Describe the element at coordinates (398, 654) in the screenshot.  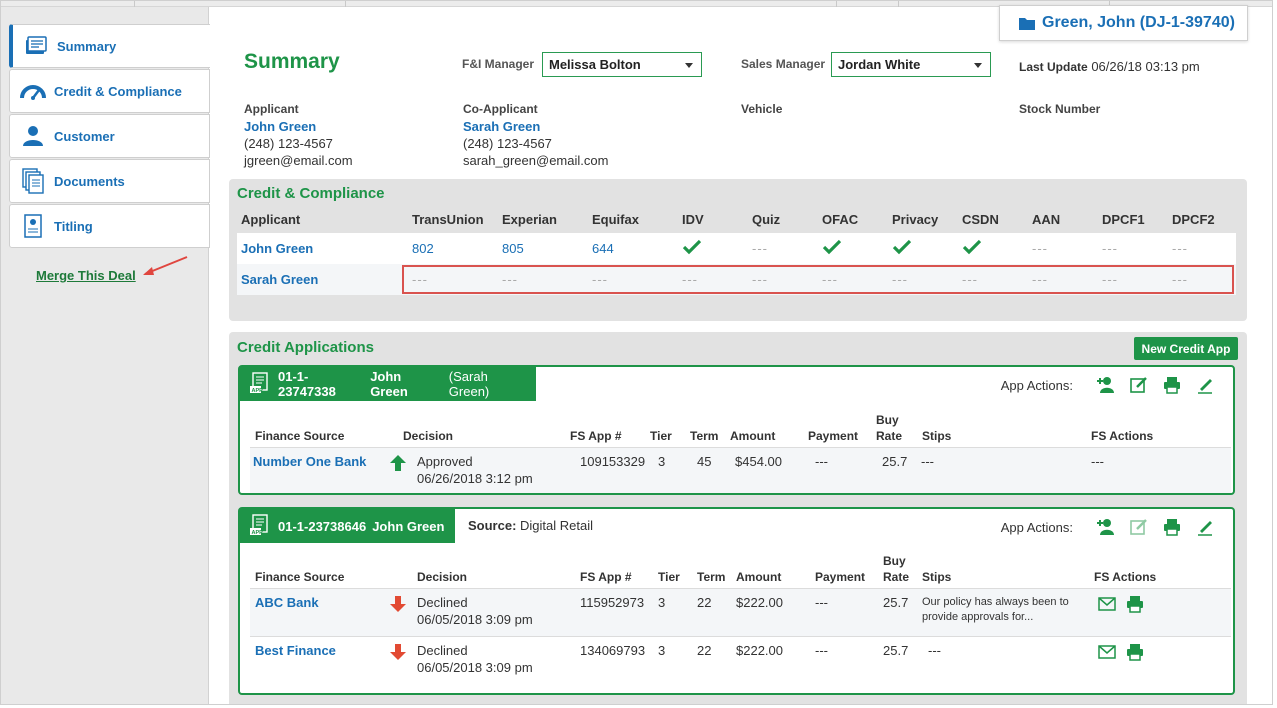
I see `declined-arrow-icon` at that location.